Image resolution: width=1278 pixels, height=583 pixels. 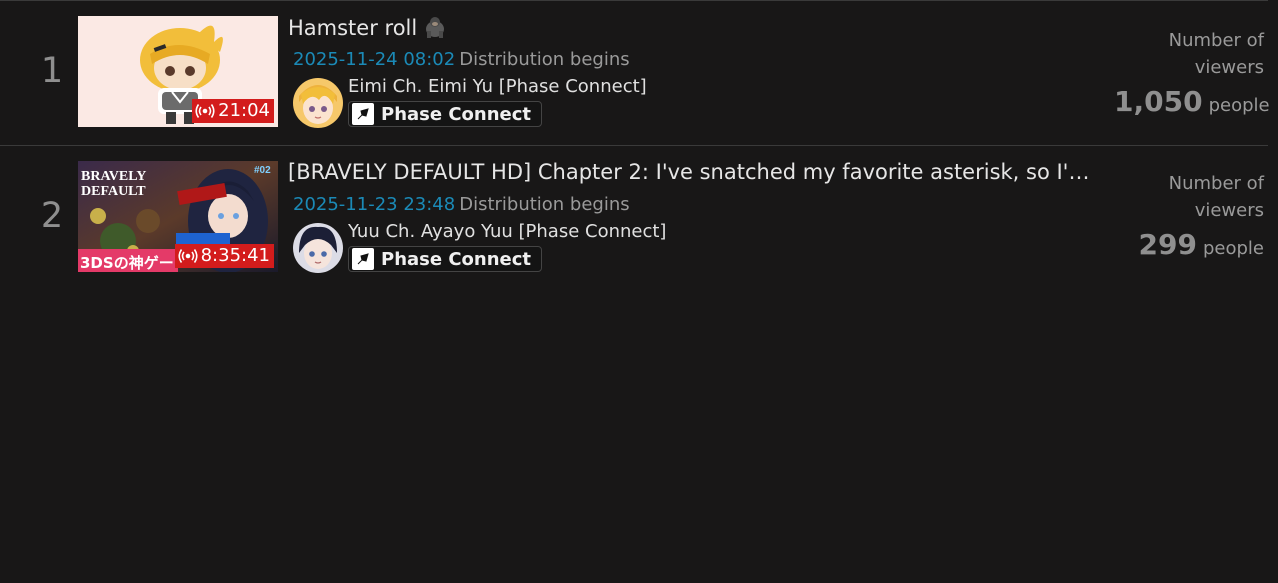 I want to click on avatar-image-eimi, so click(x=318, y=103).